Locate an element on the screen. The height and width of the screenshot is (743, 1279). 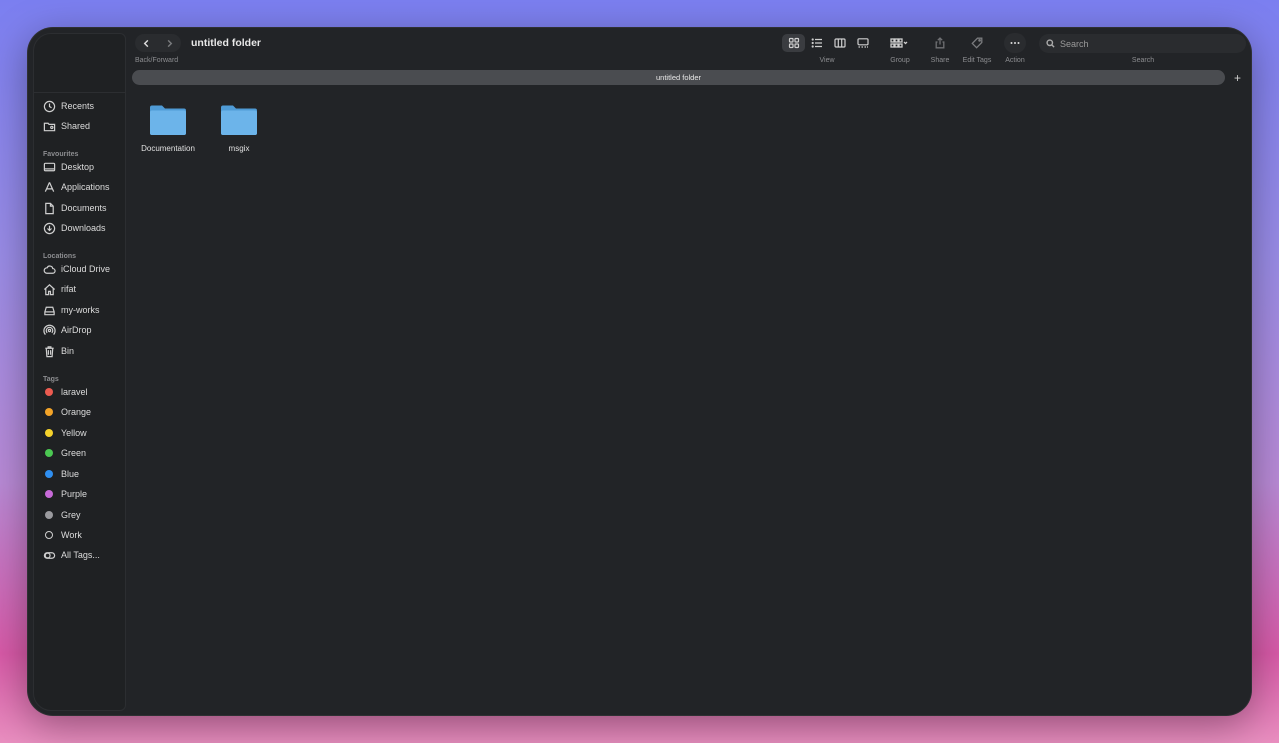
sidebar-item-icloud-drive: iCloud Drive is located at coordinates (76, 269).